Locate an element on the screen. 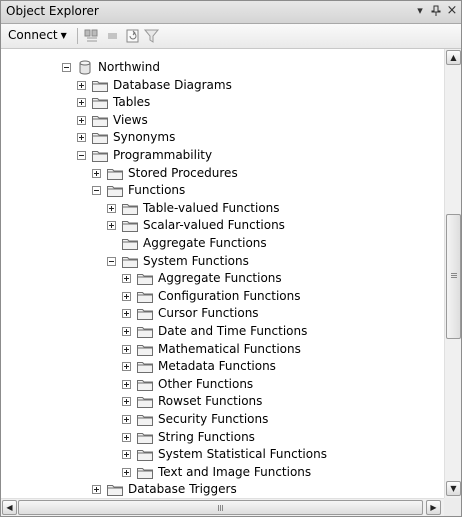 This screenshot has width=462, height=517. toolbar: Connect ▼ is located at coordinates (231, 36).